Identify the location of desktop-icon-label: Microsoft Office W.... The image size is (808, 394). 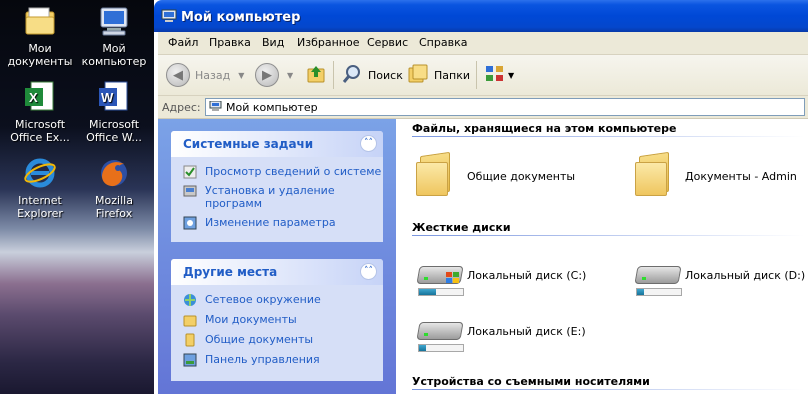
(114, 131).